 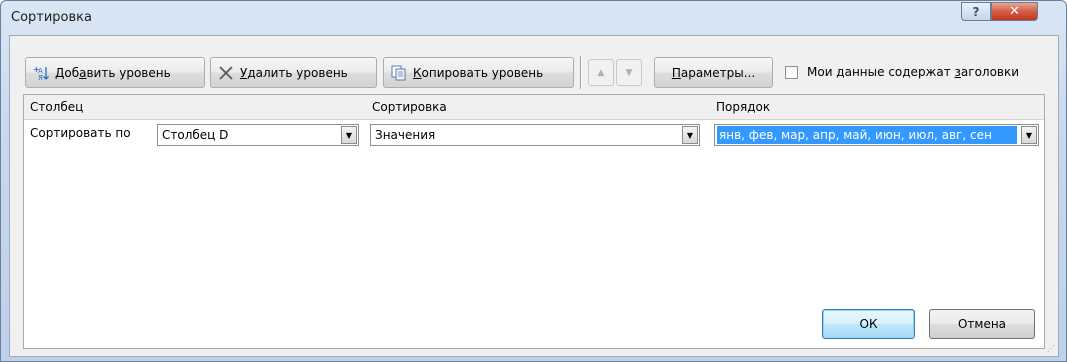 What do you see at coordinates (405, 135) in the screenshot?
I see `sort-on-select-value: Значения` at bounding box center [405, 135].